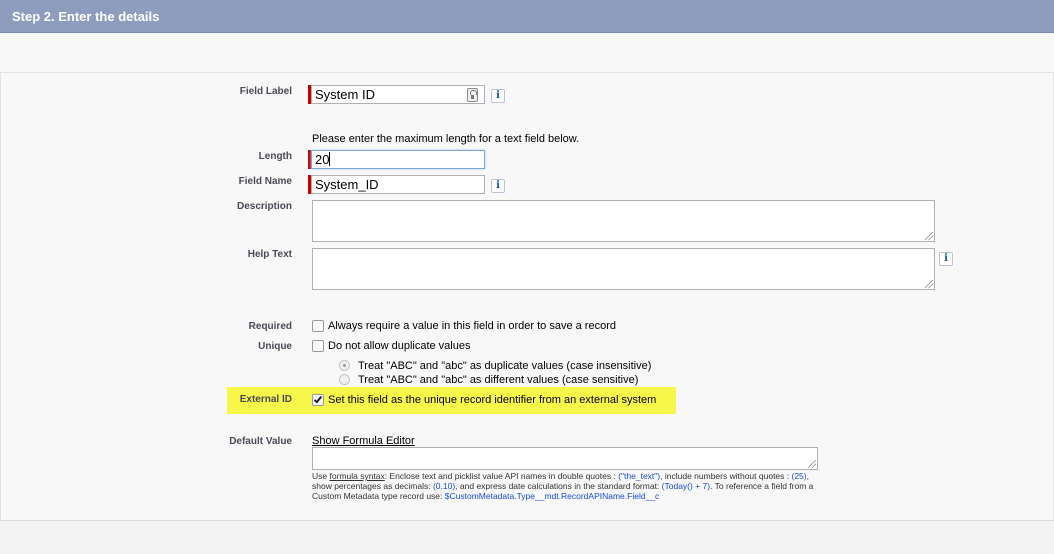 The image size is (1054, 554). What do you see at coordinates (565, 458) in the screenshot?
I see `default-value-textarea` at bounding box center [565, 458].